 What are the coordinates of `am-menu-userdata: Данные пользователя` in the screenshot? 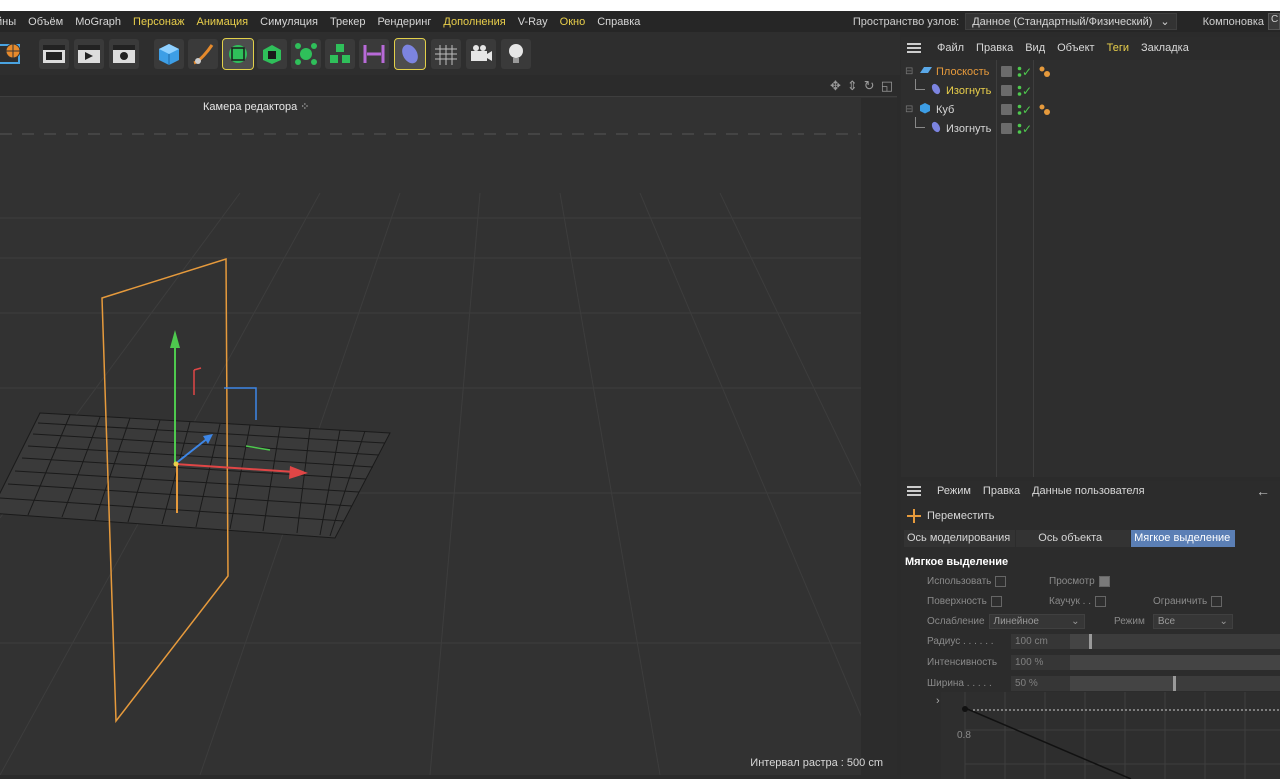 It's located at (1088, 491).